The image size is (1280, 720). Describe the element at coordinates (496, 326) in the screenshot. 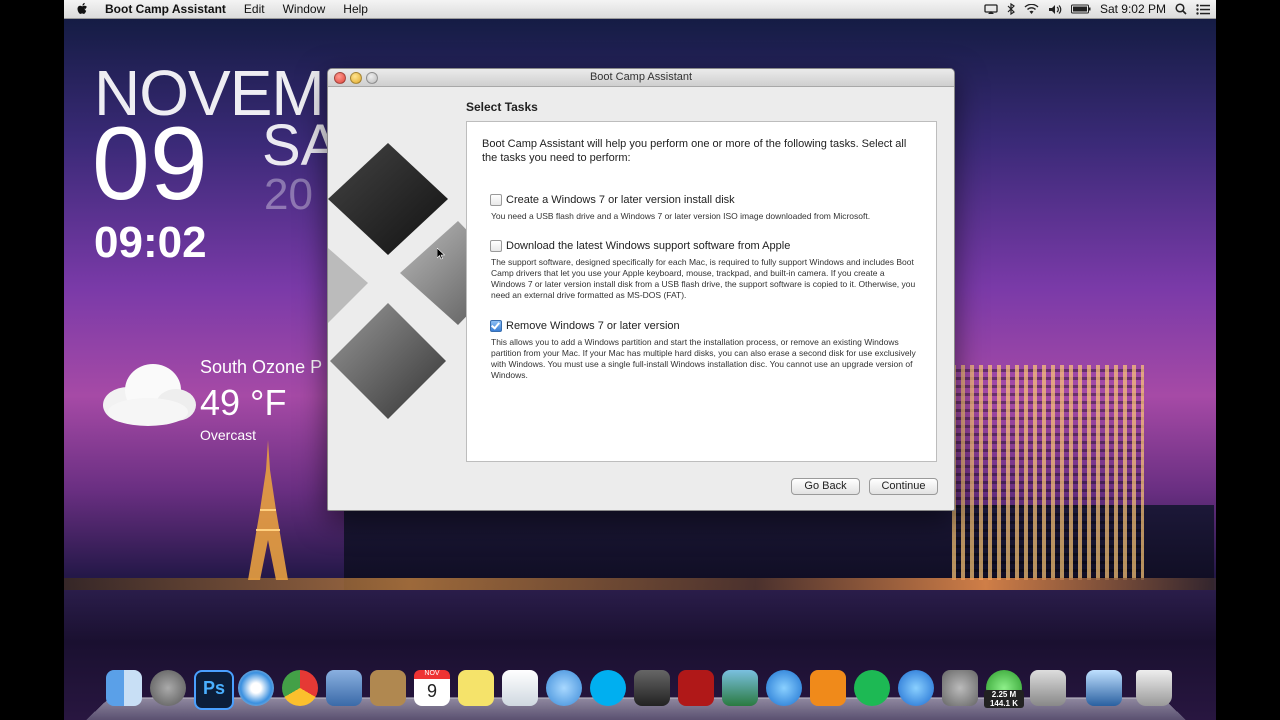

I see `remove-windows-checkbox` at that location.